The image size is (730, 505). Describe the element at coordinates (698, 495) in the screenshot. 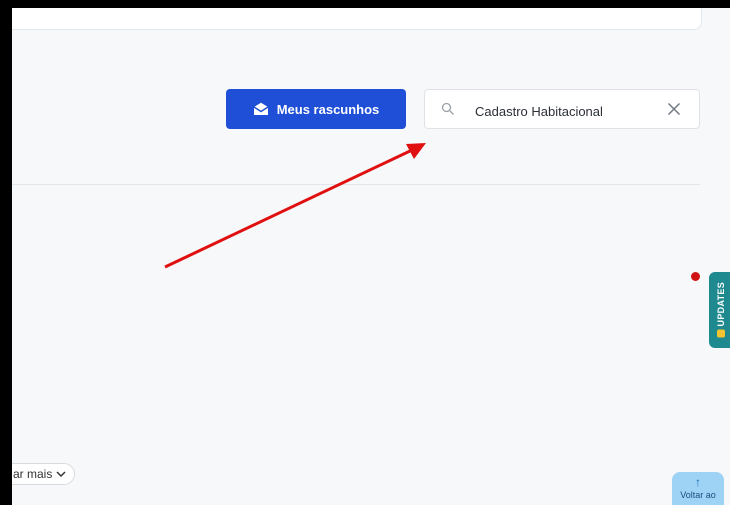

I see `back-to-top-label: Voltar ao` at that location.